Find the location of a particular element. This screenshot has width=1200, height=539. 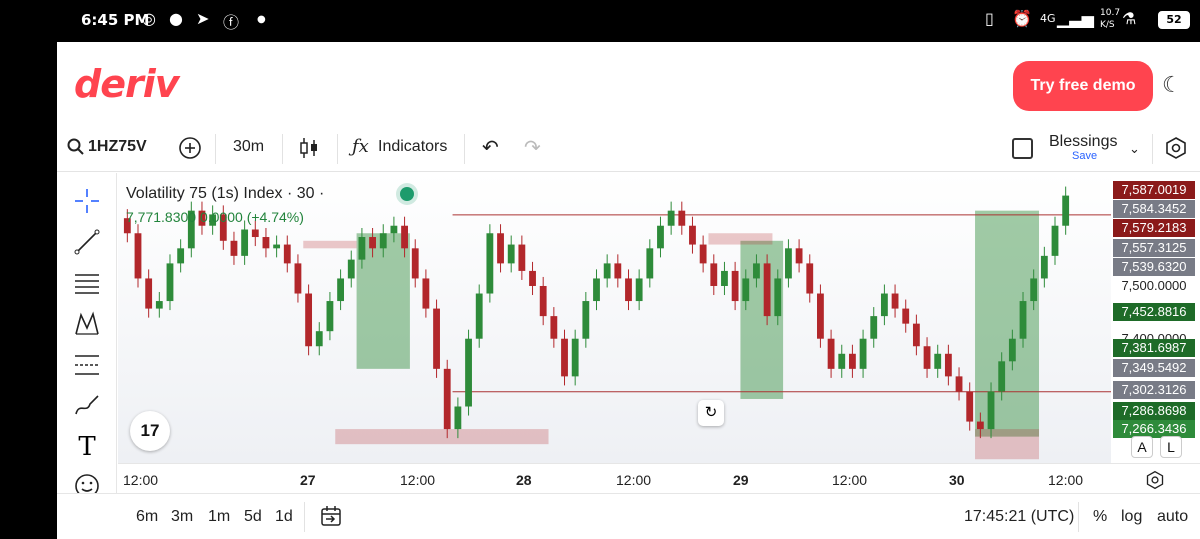

speed-bottom: K/S is located at coordinates (1107, 25).